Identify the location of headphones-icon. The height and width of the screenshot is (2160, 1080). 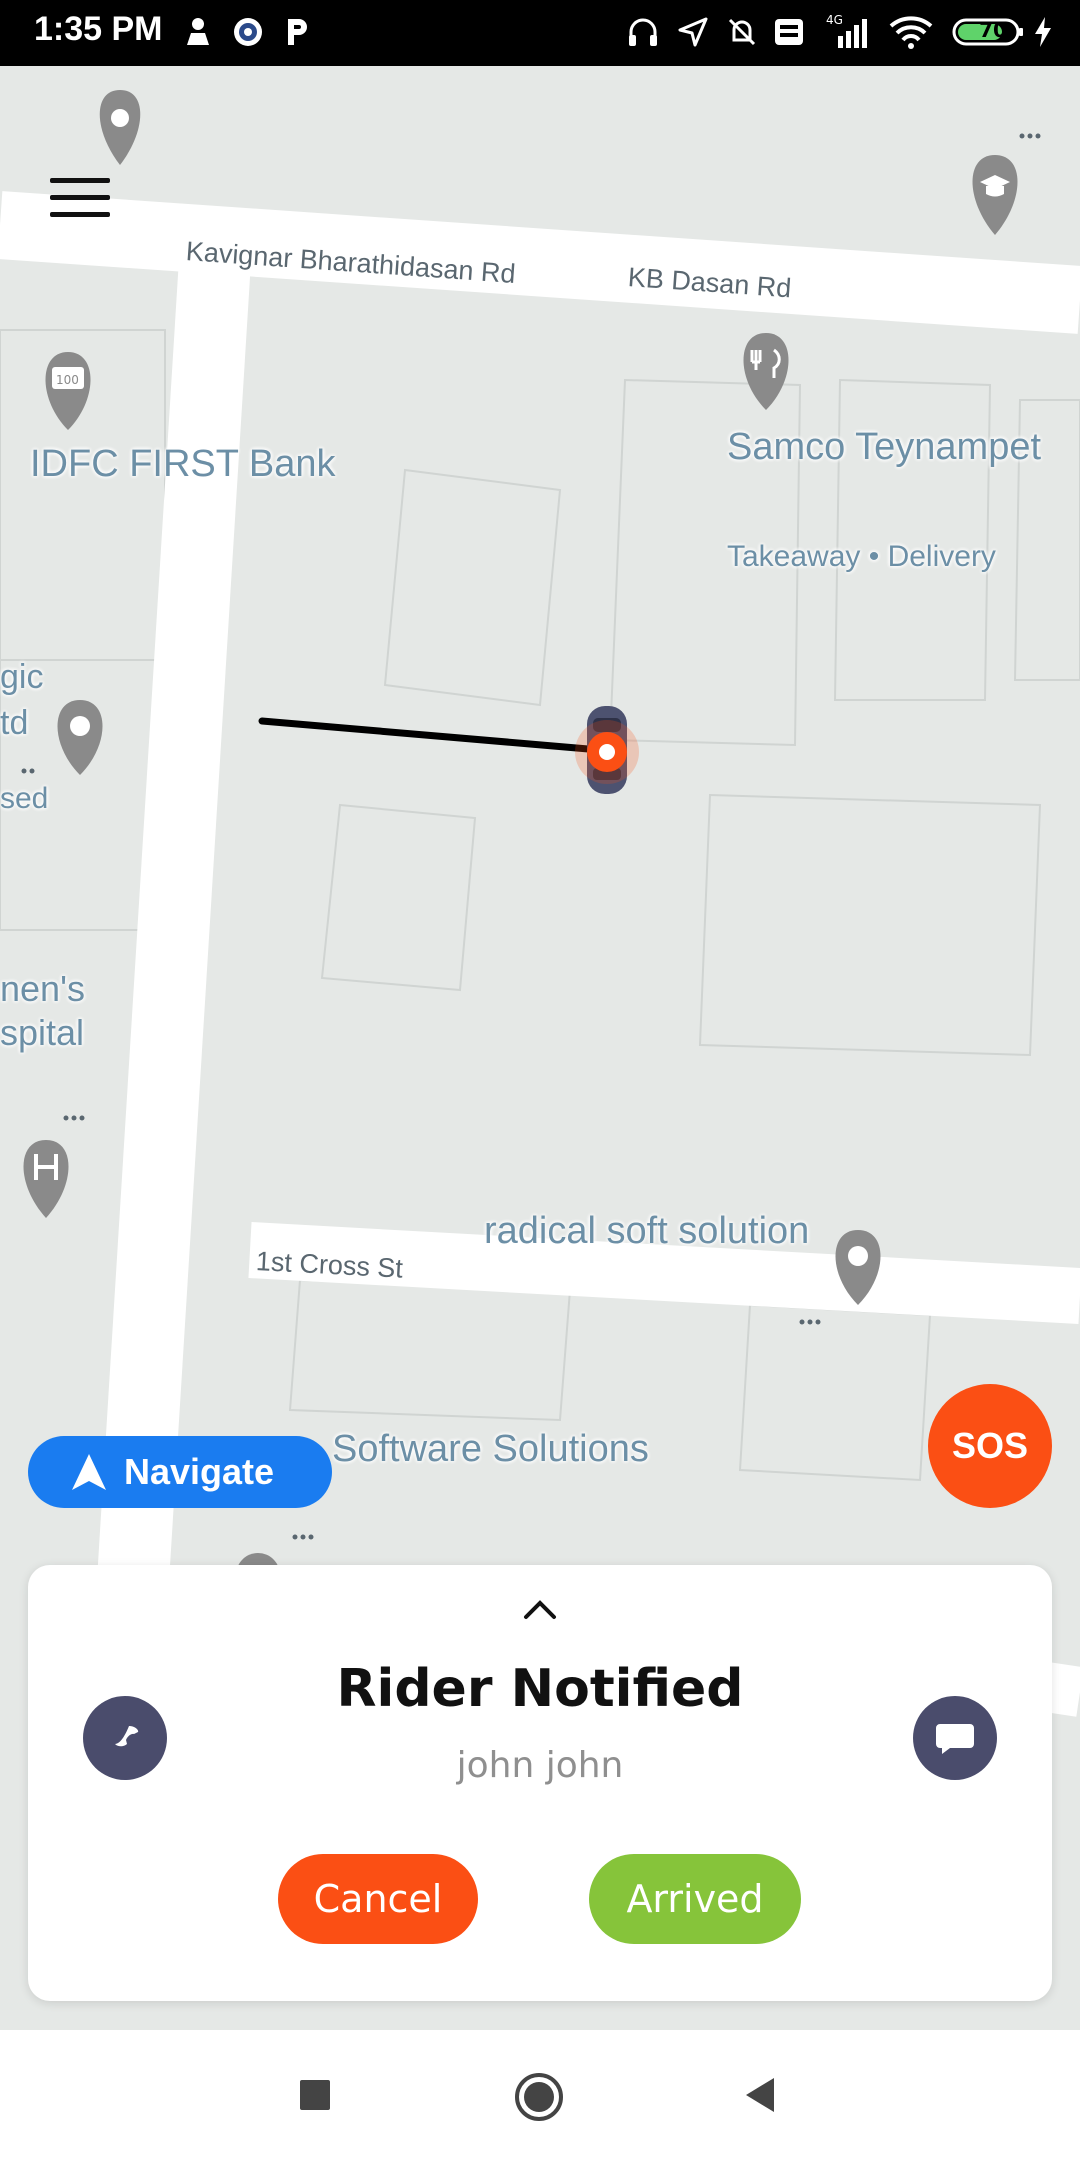
(643, 32).